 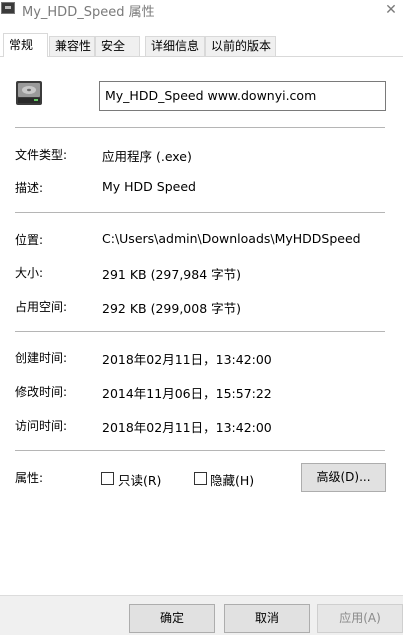 What do you see at coordinates (267, 618) in the screenshot?
I see `cancel-button: 取消` at bounding box center [267, 618].